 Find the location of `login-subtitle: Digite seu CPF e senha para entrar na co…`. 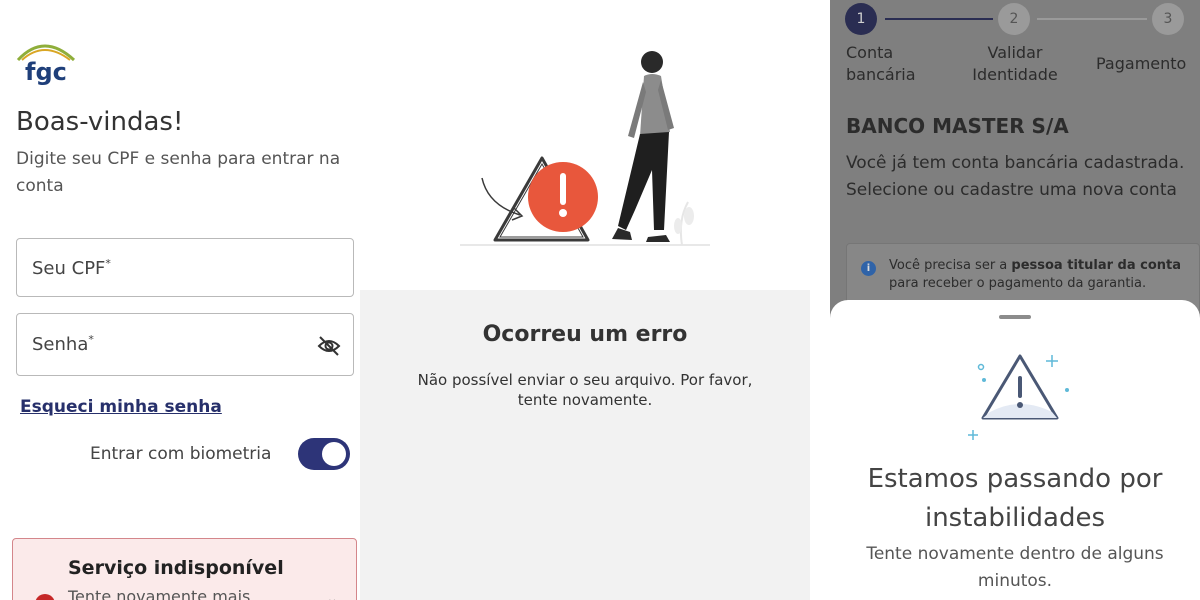

login-subtitle: Digite seu CPF e senha para entrar na co… is located at coordinates (178, 172).